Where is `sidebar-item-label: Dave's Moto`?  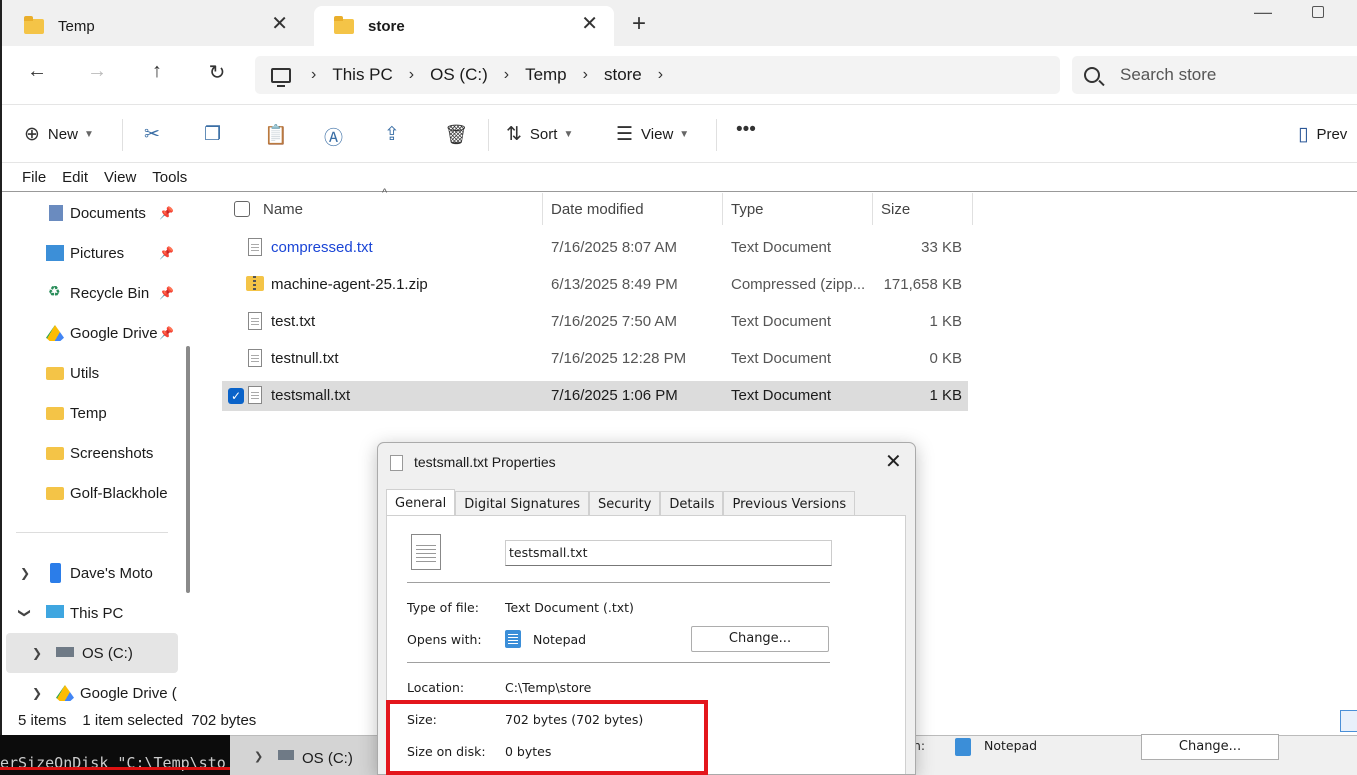
sidebar-item-label: Dave's Moto is located at coordinates (111, 573).